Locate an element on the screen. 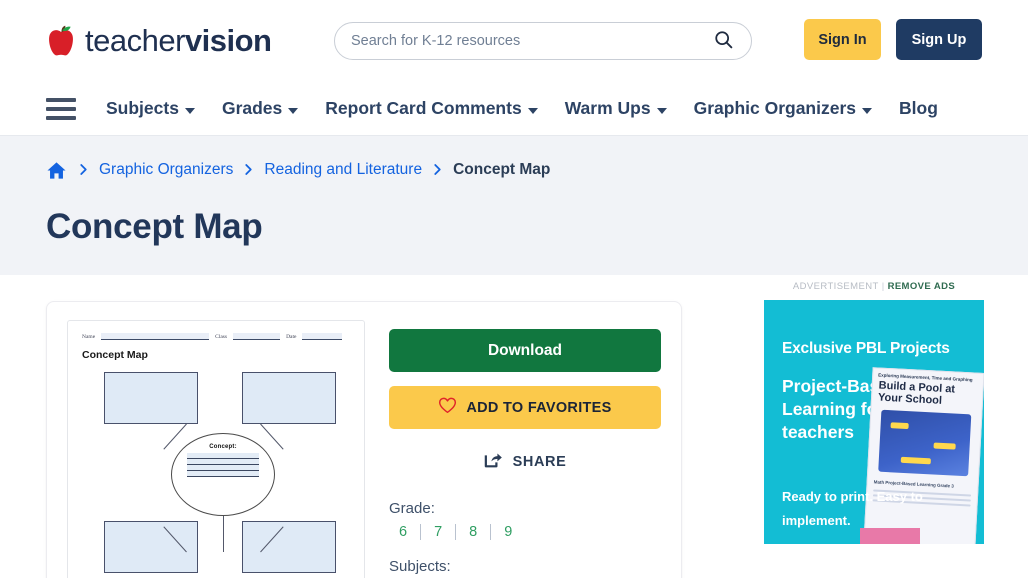 This screenshot has width=1028, height=578. search-icon is located at coordinates (723, 41).